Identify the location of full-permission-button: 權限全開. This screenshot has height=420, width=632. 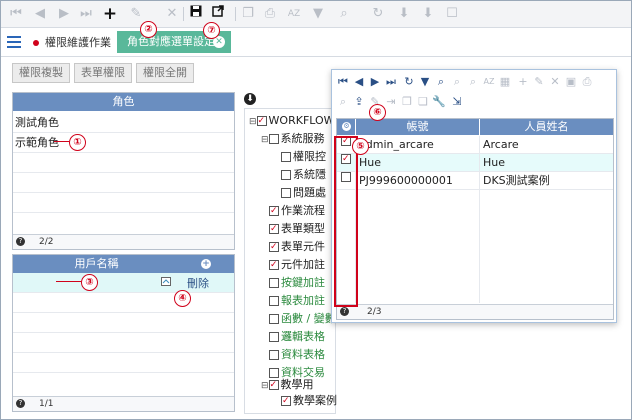
(165, 73).